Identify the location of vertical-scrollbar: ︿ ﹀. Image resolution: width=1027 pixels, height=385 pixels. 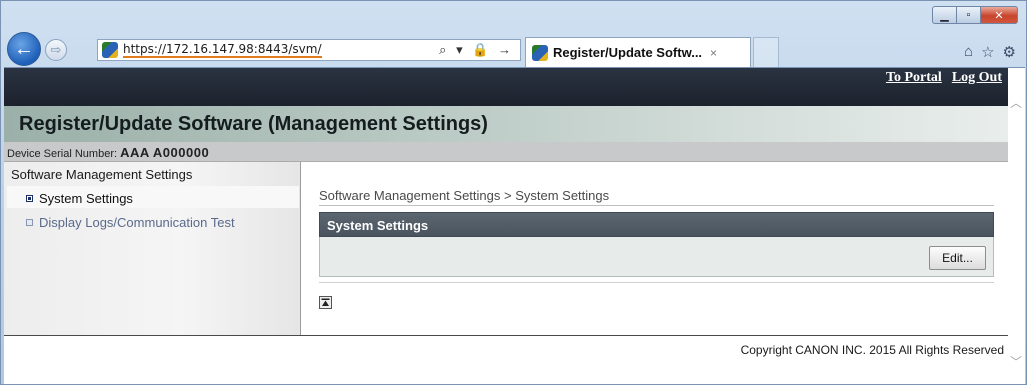
(1016, 226).